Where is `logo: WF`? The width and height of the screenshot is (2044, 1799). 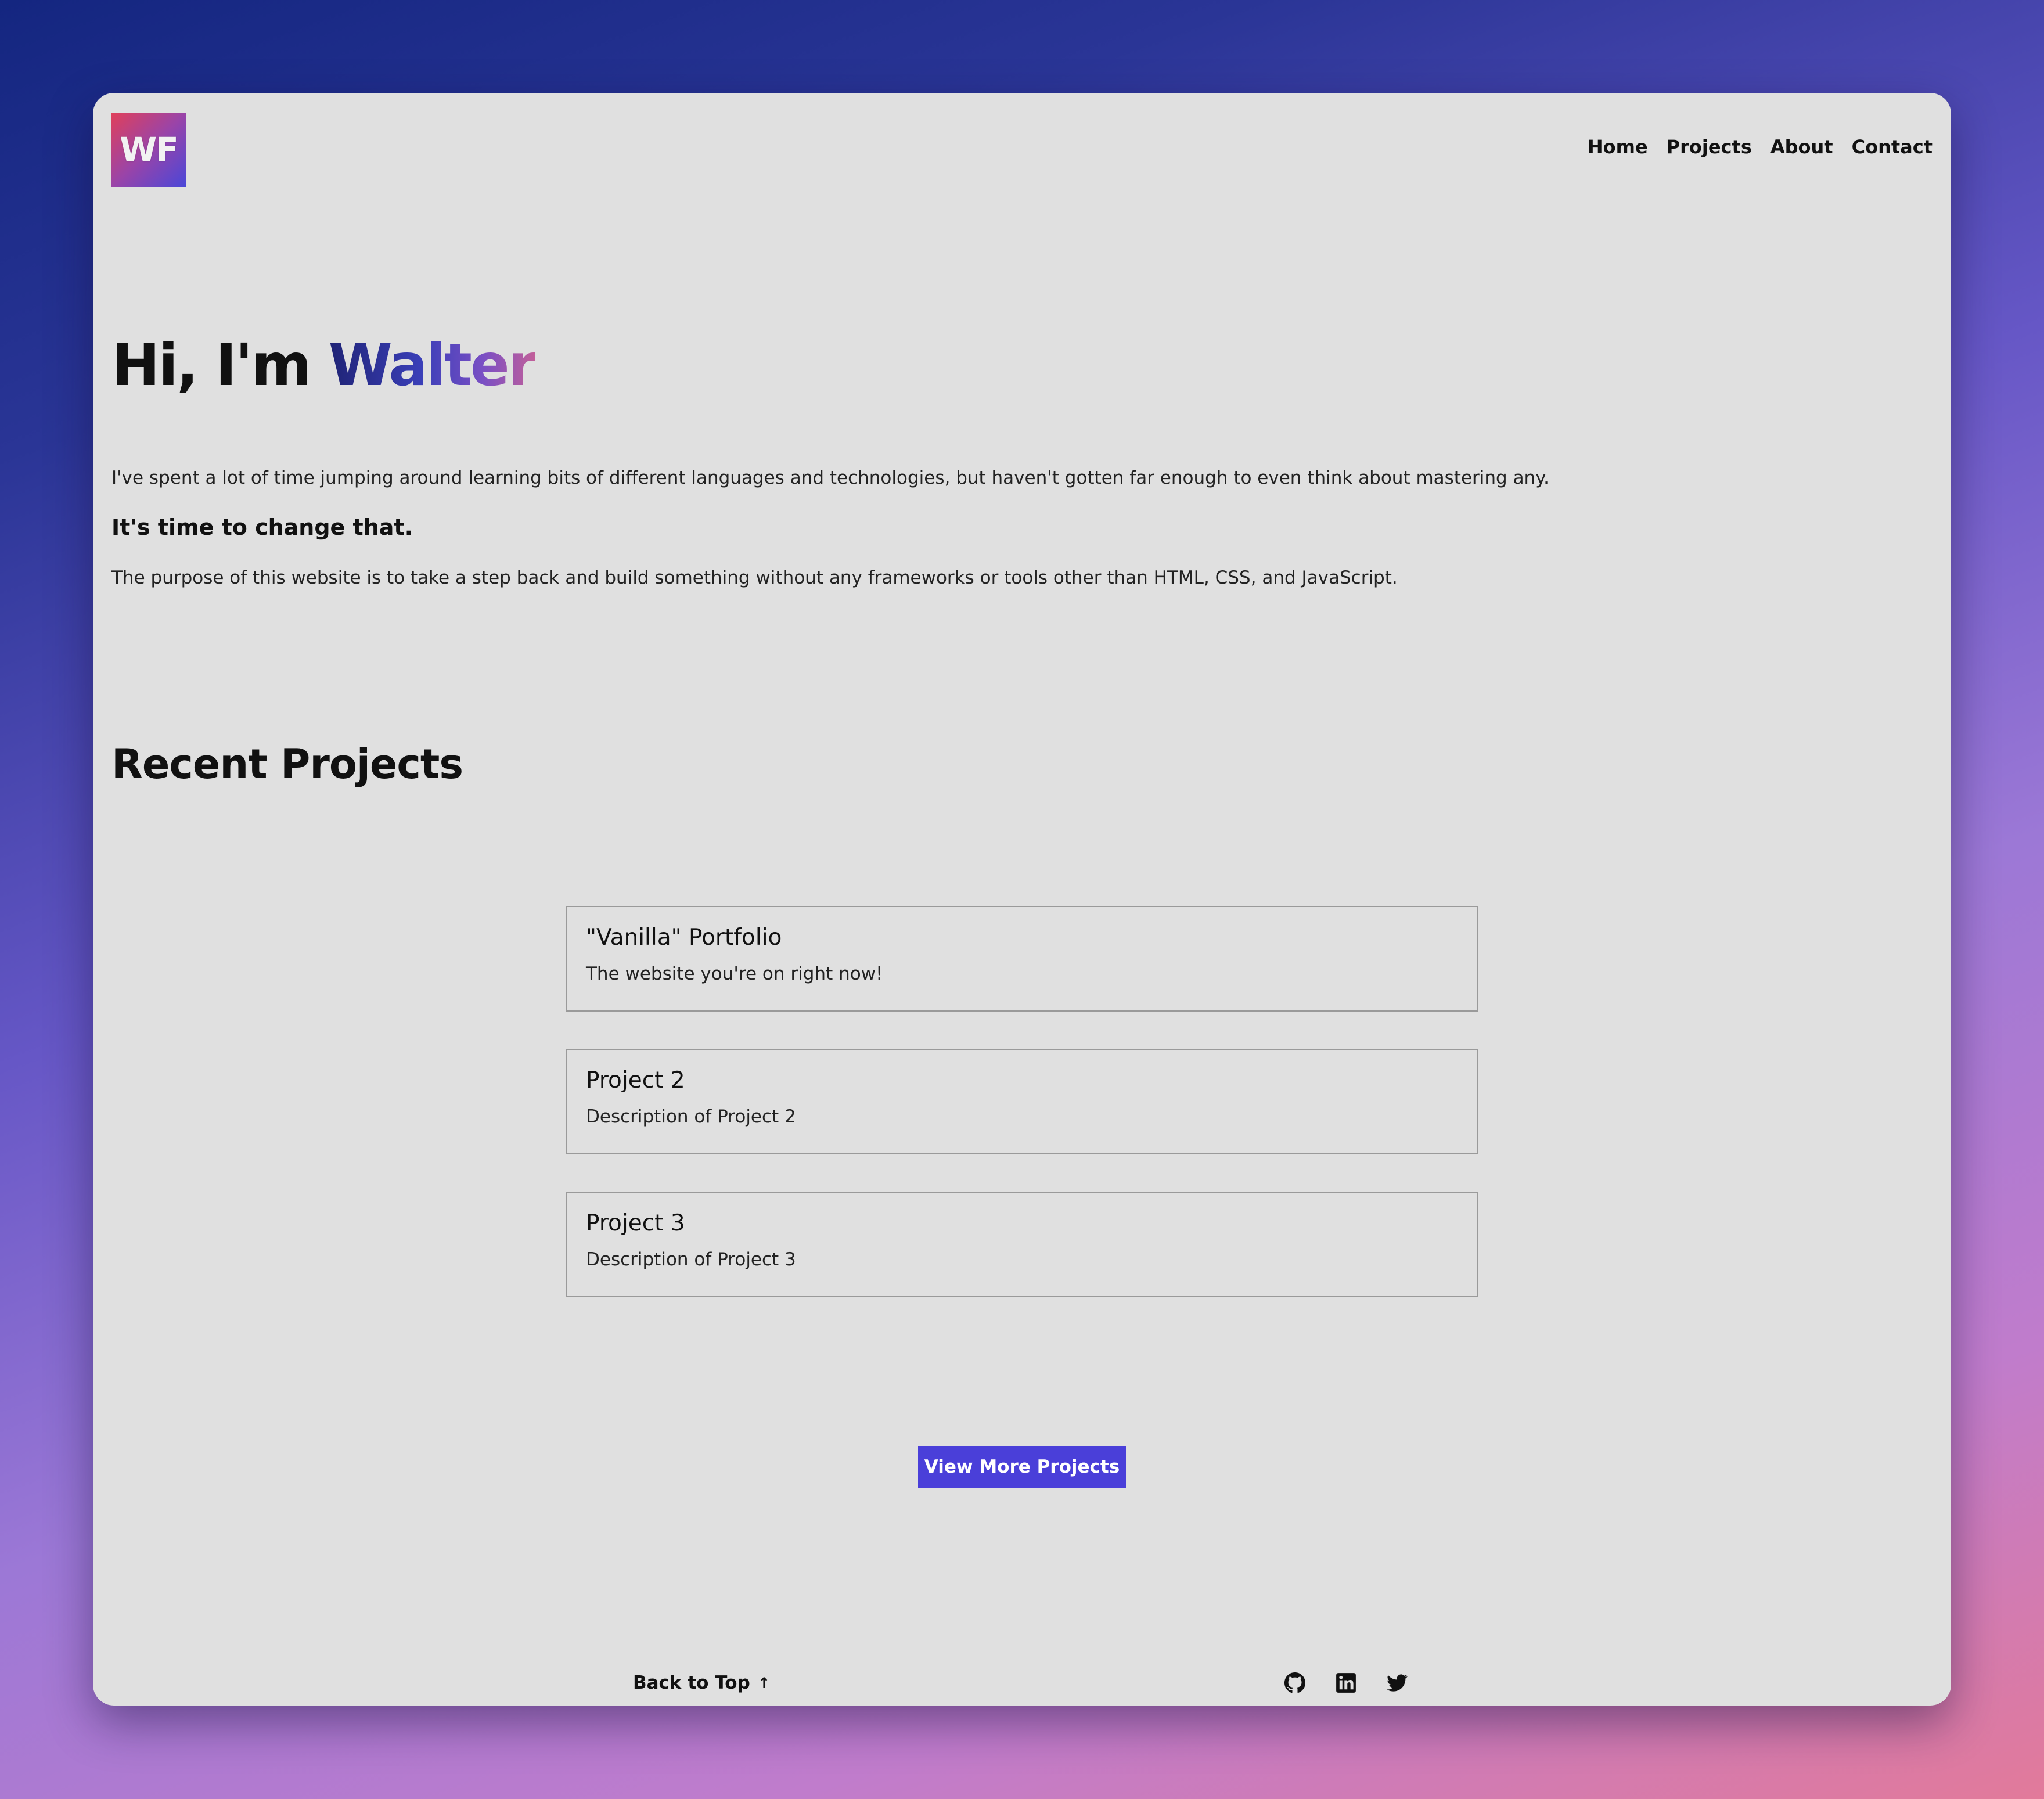 logo: WF is located at coordinates (148, 150).